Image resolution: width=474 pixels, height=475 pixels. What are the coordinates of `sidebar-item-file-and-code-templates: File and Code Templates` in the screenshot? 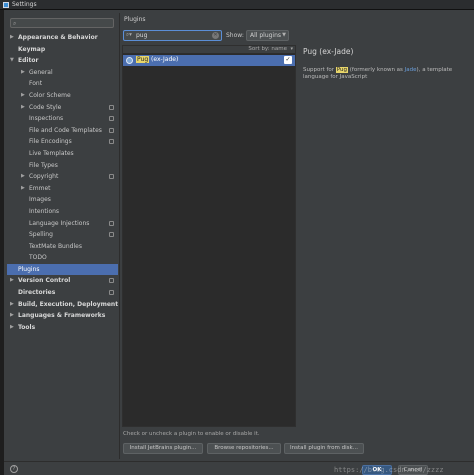 It's located at (62, 131).